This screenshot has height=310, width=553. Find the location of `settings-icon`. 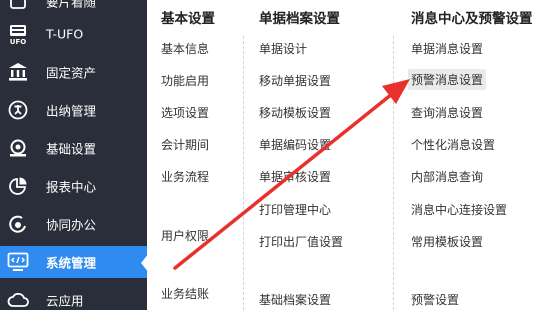

settings-icon is located at coordinates (18, 148).